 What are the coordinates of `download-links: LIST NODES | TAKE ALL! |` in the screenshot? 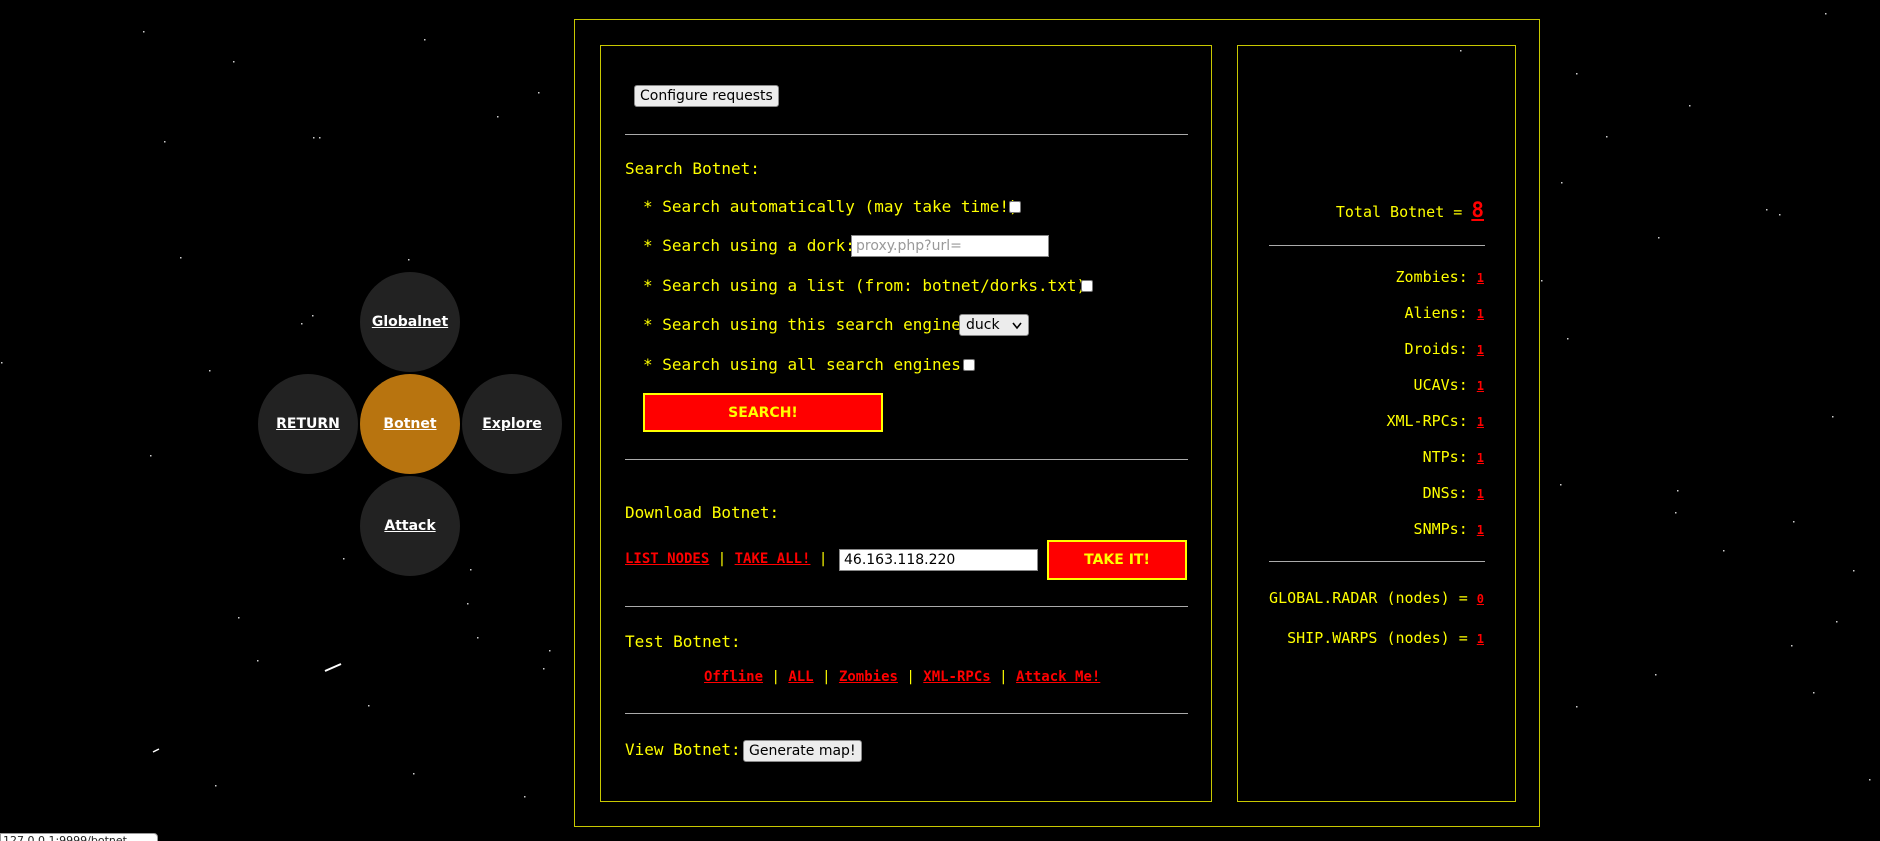 It's located at (726, 559).